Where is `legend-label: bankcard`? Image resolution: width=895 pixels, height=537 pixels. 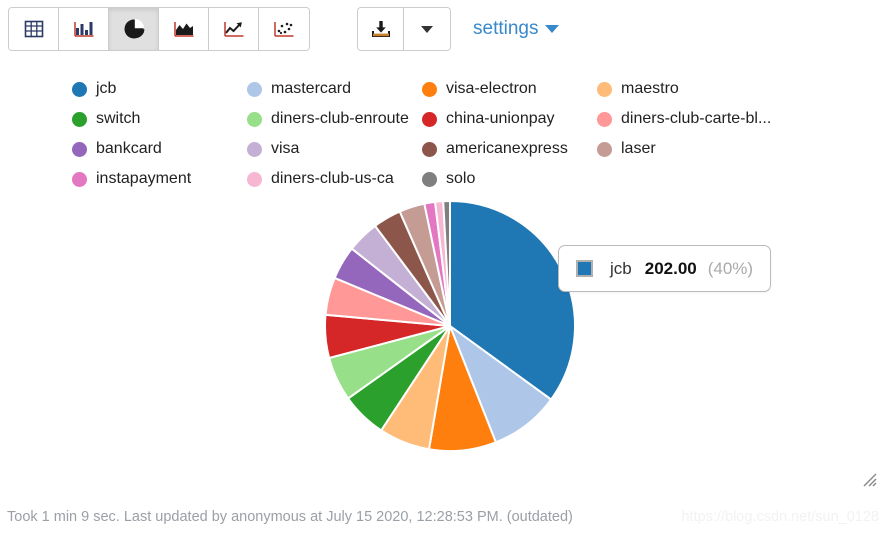 legend-label: bankcard is located at coordinates (129, 148).